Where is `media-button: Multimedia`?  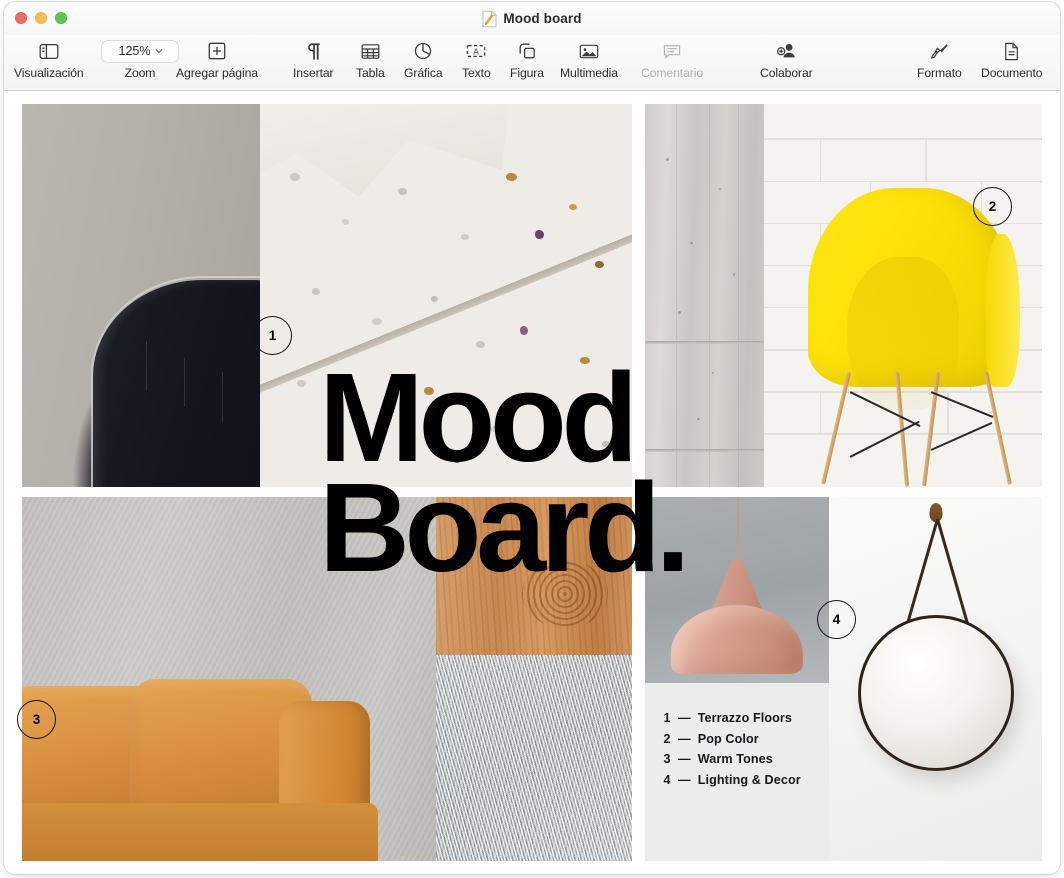 media-button: Multimedia is located at coordinates (589, 59).